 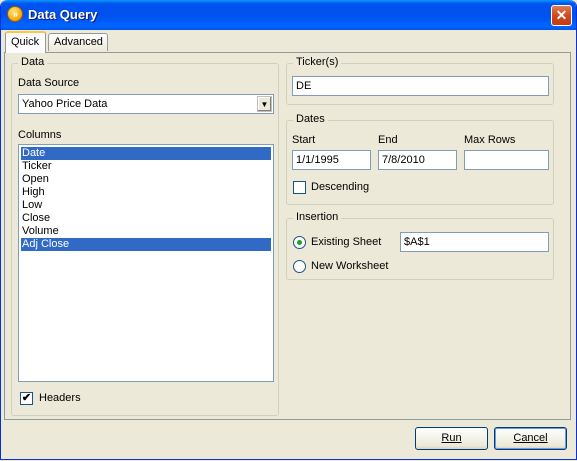 I want to click on descending-checkbox, so click(x=299, y=187).